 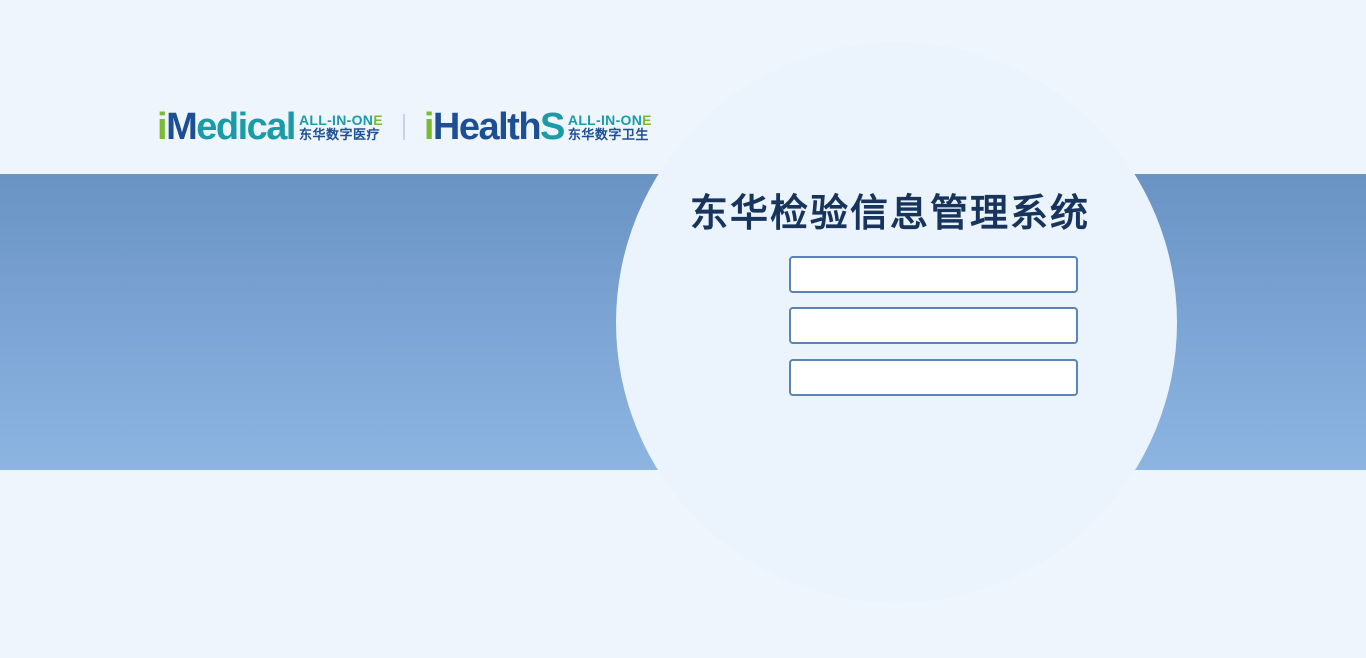 What do you see at coordinates (429, 127) in the screenshot?
I see `ihealths-wordmark-i: i` at bounding box center [429, 127].